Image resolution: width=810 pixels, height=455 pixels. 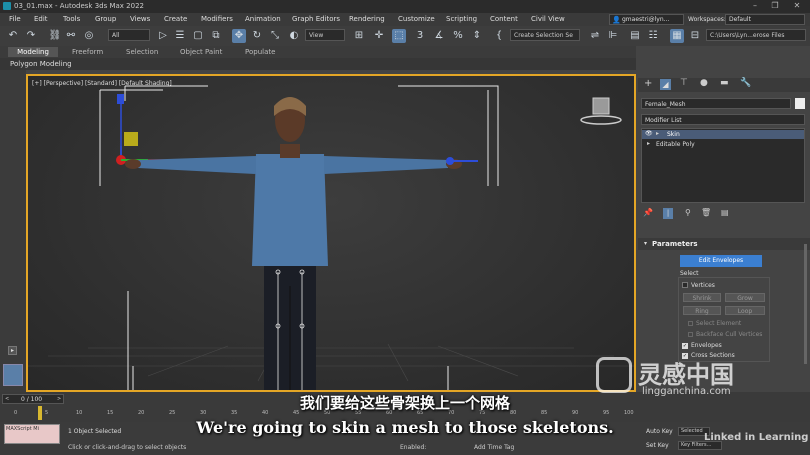 I want to click on envelopes-checkbox: ✓, so click(x=685, y=346).